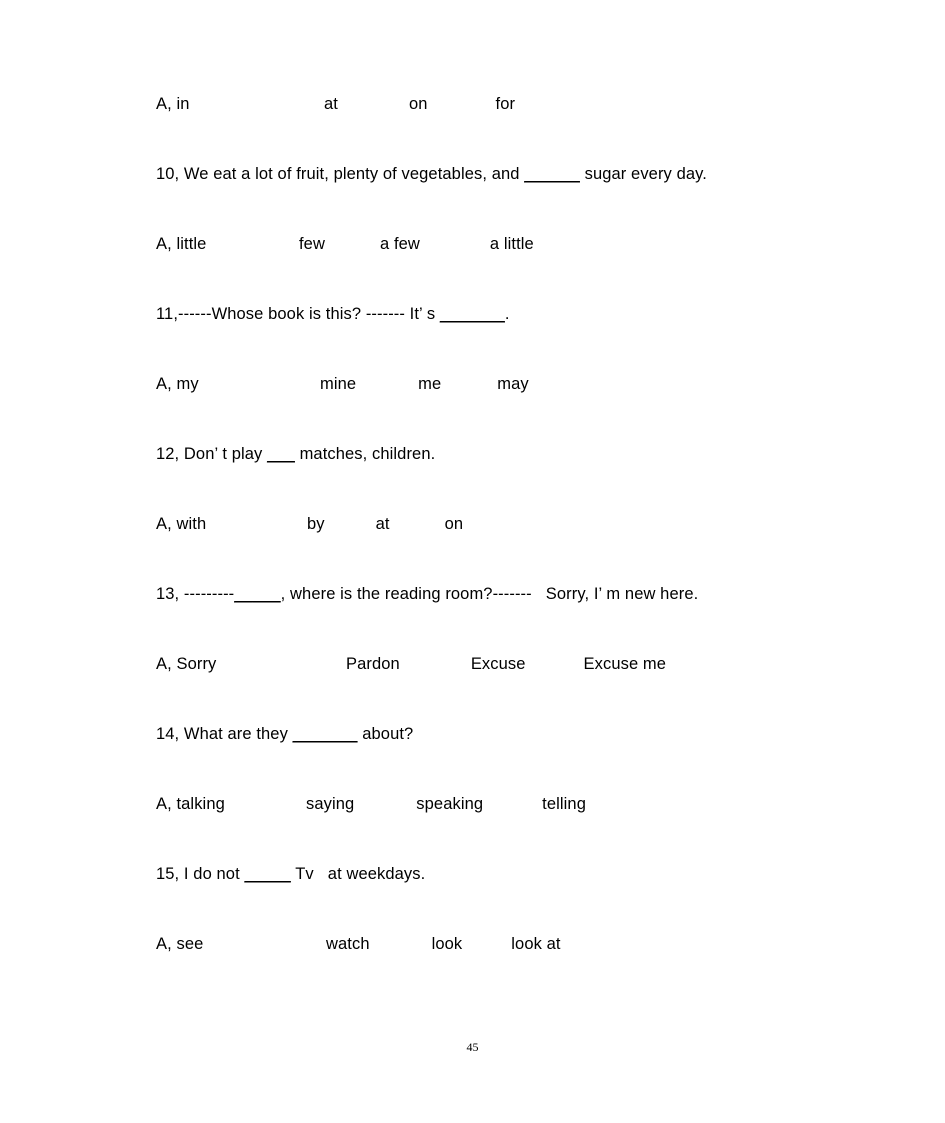  Describe the element at coordinates (331, 104) in the screenshot. I see `option-b: at` at that location.